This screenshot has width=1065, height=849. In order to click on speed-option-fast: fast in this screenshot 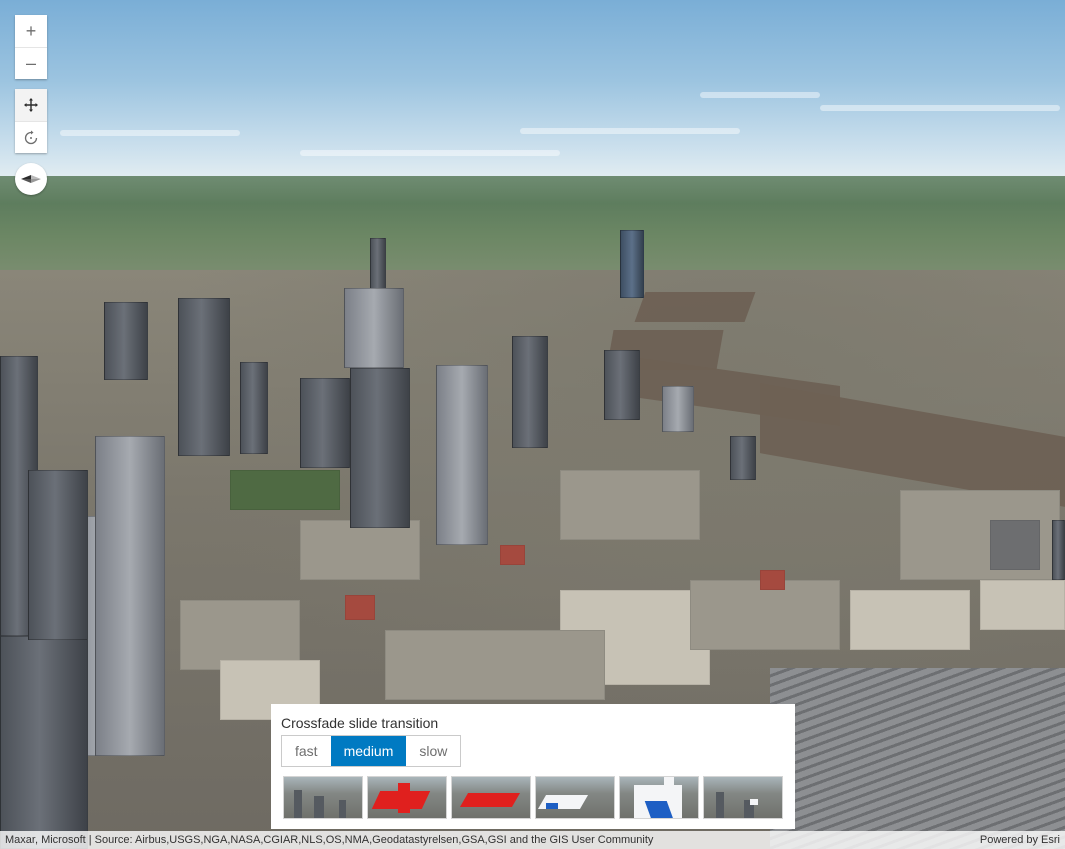, I will do `click(306, 751)`.